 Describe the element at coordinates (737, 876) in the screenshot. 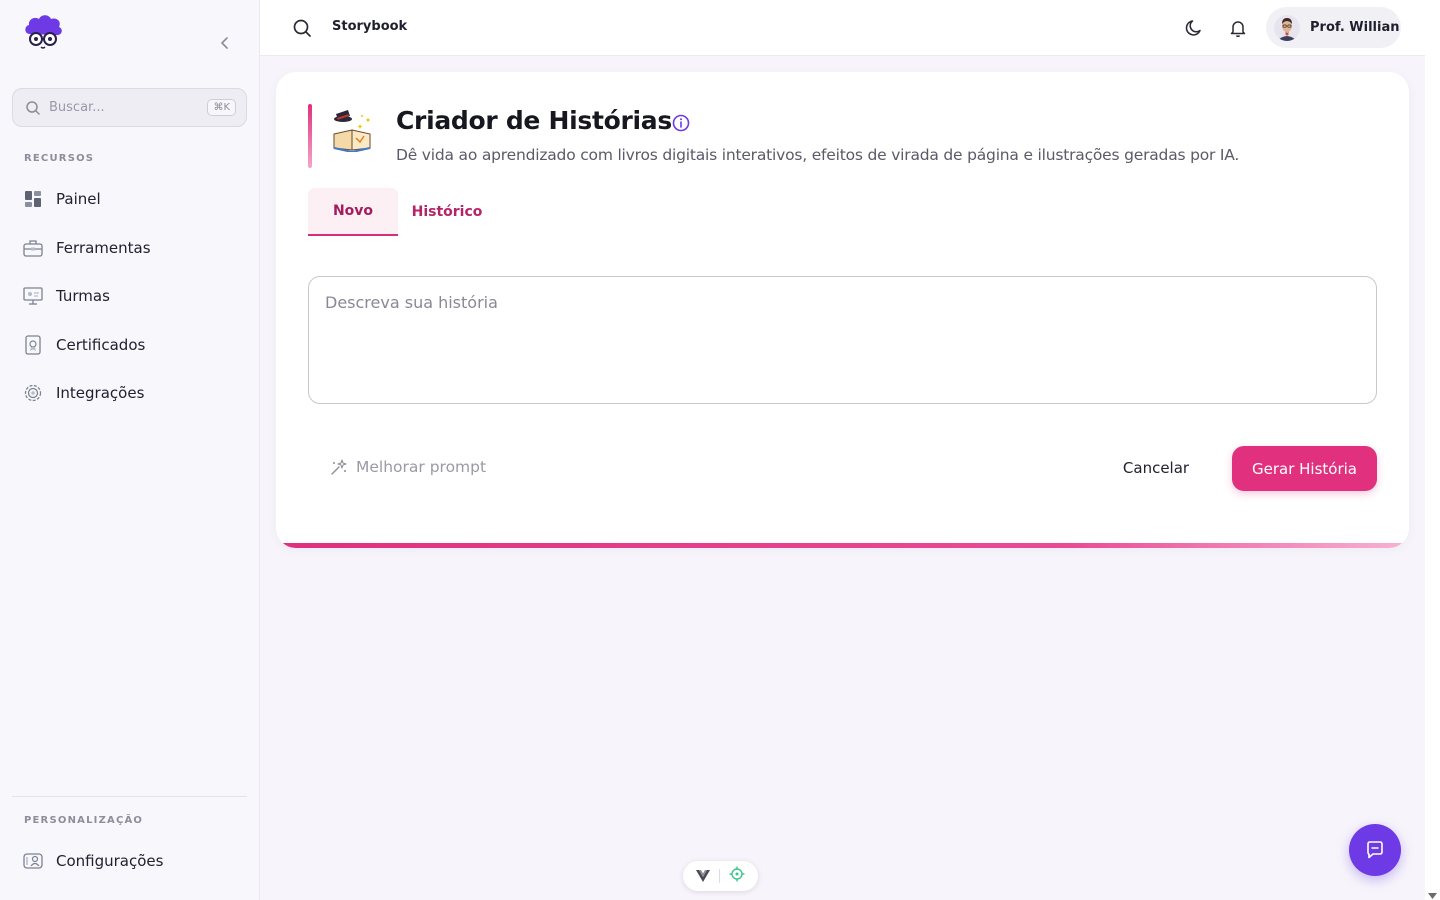

I see `crosshair-icon` at that location.